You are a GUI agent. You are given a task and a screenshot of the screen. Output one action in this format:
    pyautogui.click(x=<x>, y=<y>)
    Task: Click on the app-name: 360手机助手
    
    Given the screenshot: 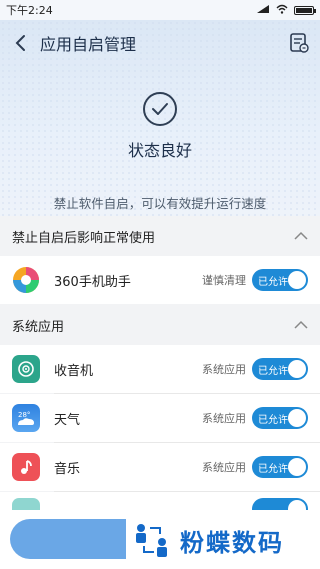 What is the action you would take?
    pyautogui.click(x=92, y=282)
    